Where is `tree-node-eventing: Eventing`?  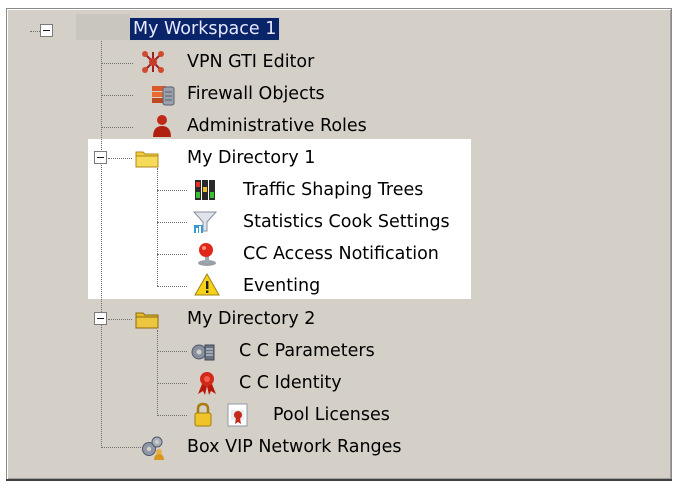
tree-node-eventing: Eventing is located at coordinates (281, 286).